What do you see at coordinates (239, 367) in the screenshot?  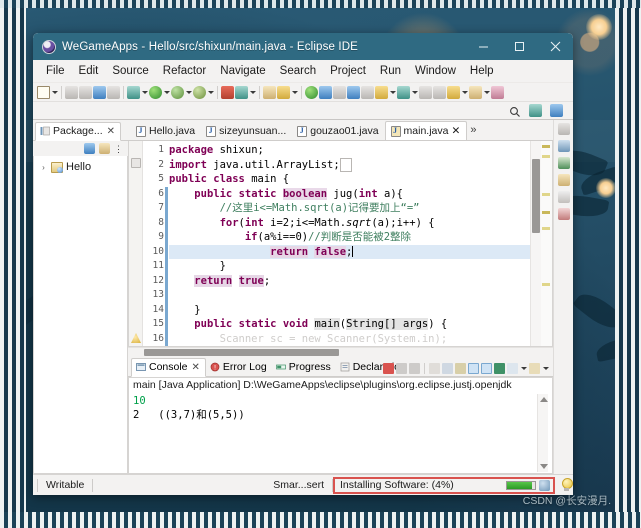 I see `tab-error-log: ! Error Log` at bounding box center [239, 367].